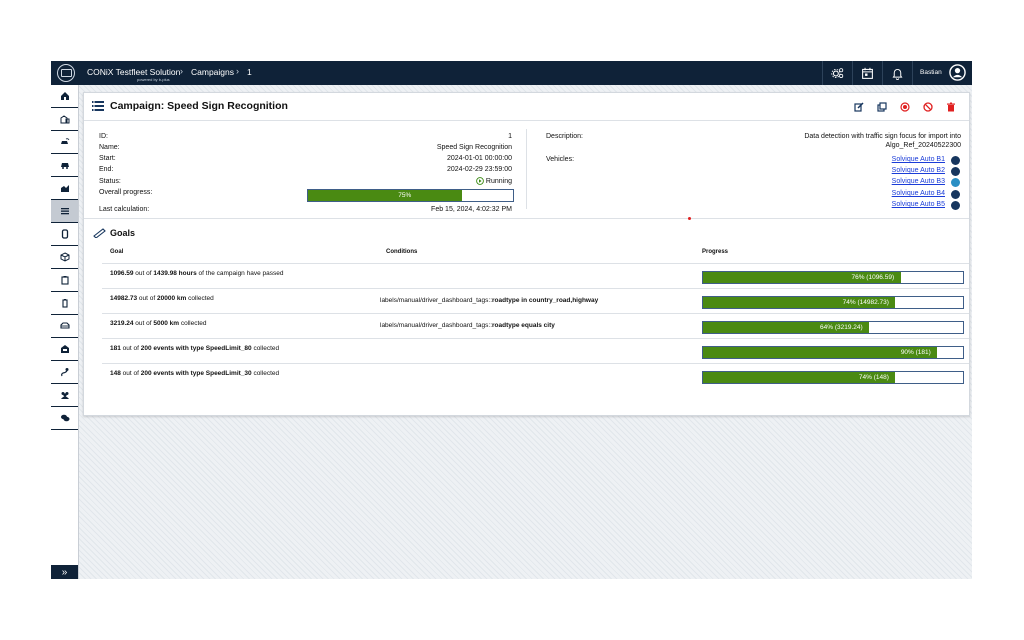 This screenshot has height=640, width=1024. I want to click on car-signal-icon, so click(64, 141).